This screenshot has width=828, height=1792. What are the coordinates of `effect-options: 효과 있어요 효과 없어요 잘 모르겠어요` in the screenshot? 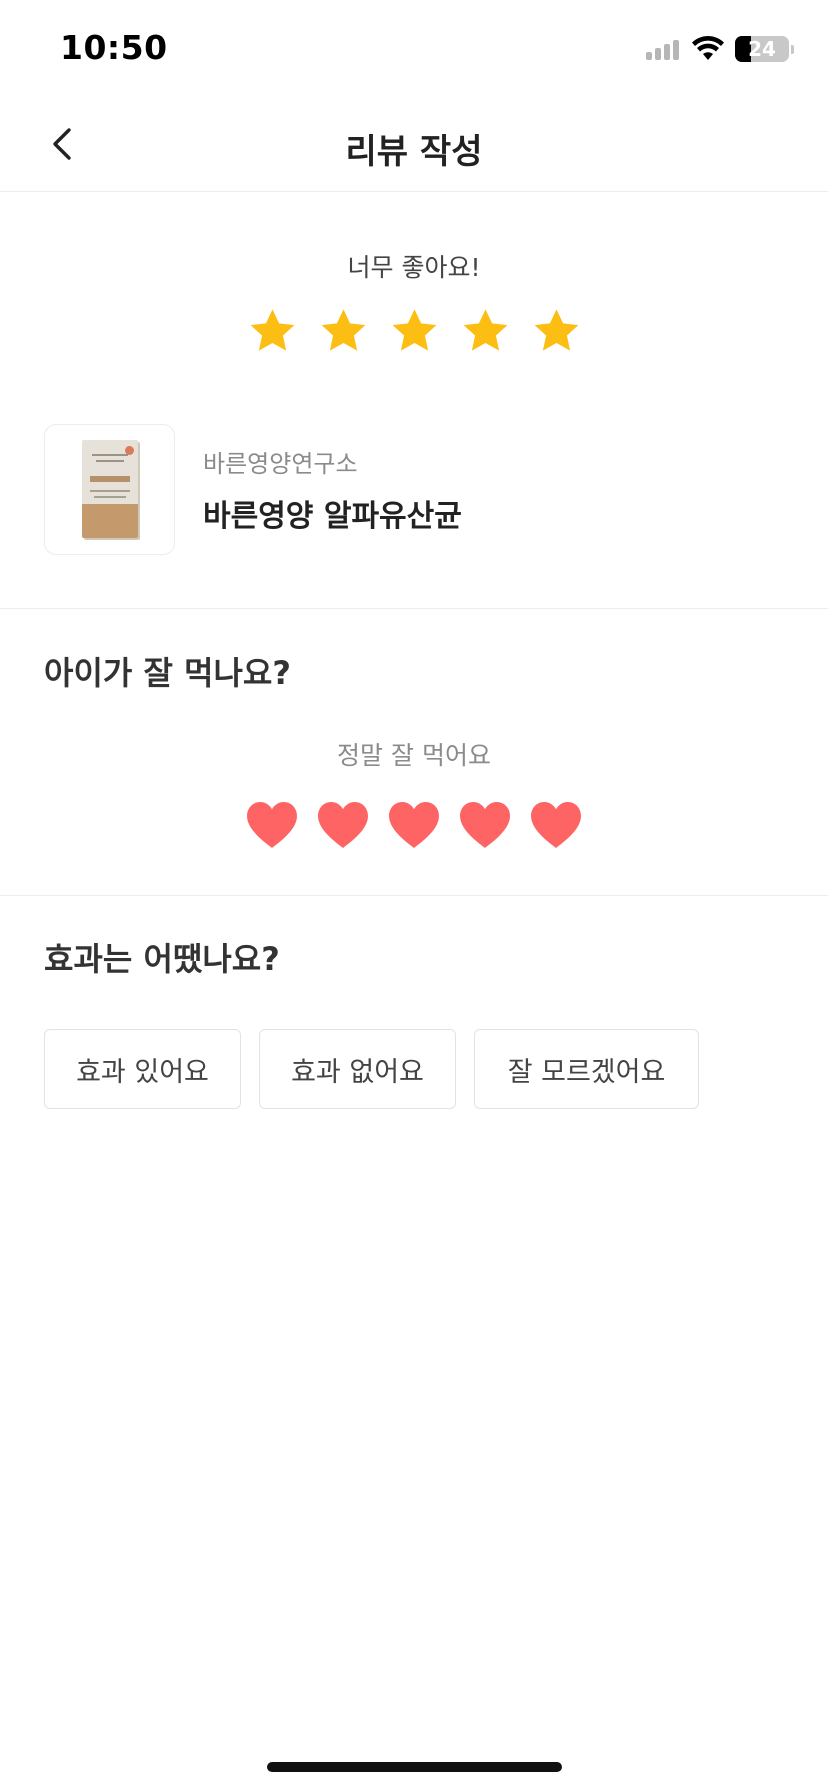 It's located at (371, 1069).